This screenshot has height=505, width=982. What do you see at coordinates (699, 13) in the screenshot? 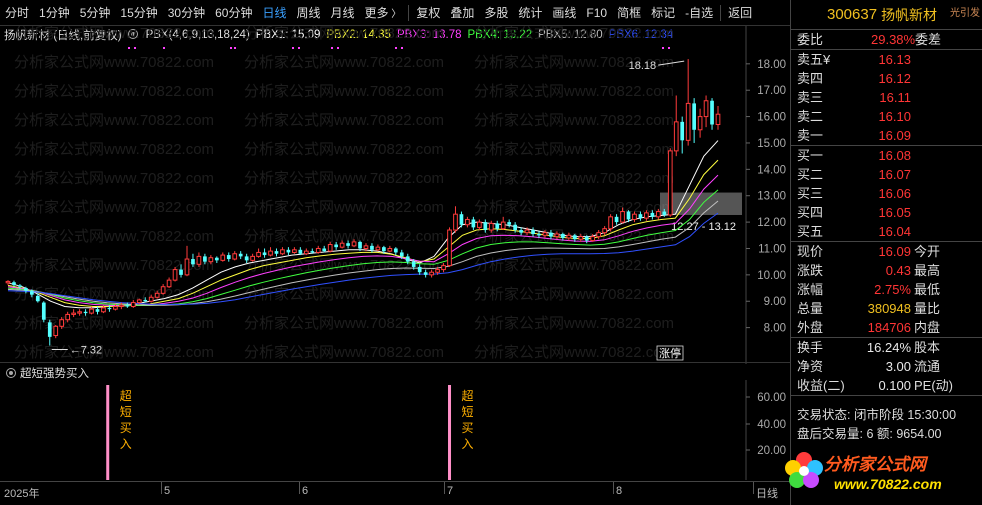
I see `toolbar-button-18: -自选` at bounding box center [699, 13].